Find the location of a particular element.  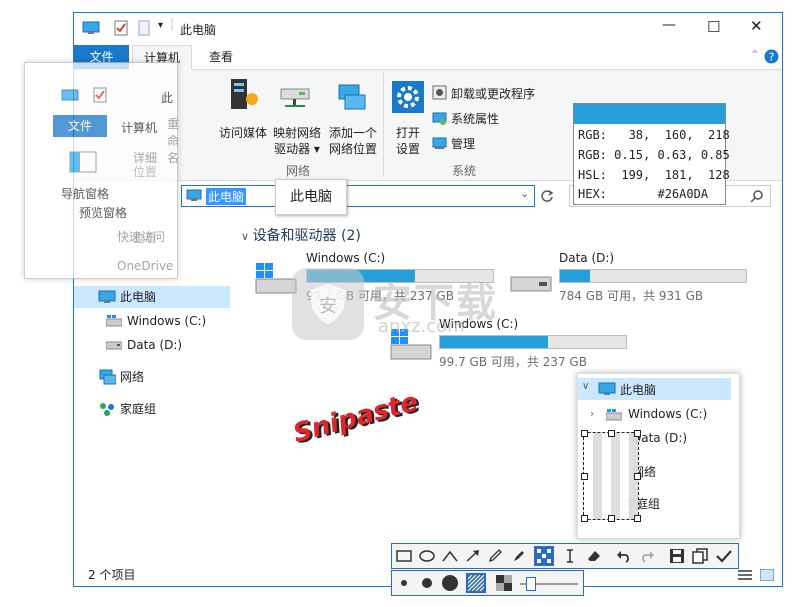

arrow-tool is located at coordinates (473, 556).